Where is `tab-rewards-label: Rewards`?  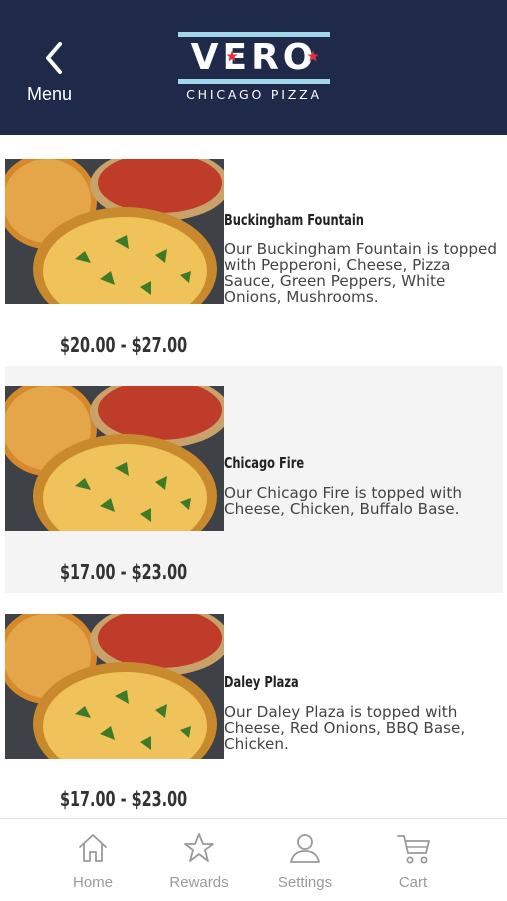
tab-rewards-label: Rewards is located at coordinates (199, 882).